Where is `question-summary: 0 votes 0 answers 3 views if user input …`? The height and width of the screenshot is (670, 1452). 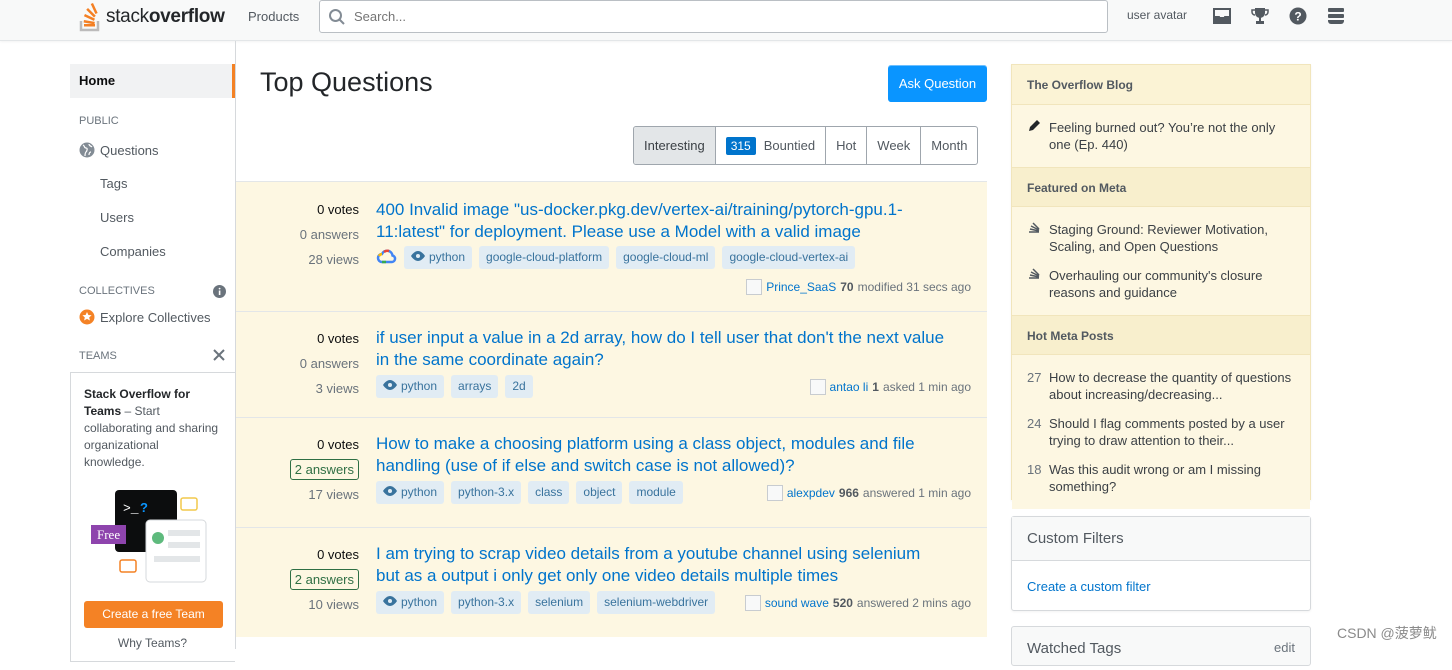 question-summary: 0 votes 0 answers 3 views if user input … is located at coordinates (611, 364).